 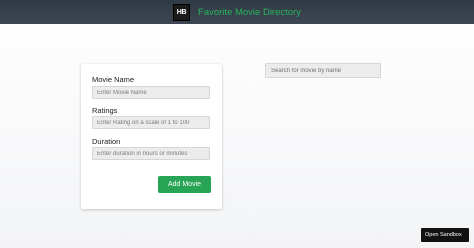 What do you see at coordinates (151, 153) in the screenshot?
I see `duration-input` at bounding box center [151, 153].